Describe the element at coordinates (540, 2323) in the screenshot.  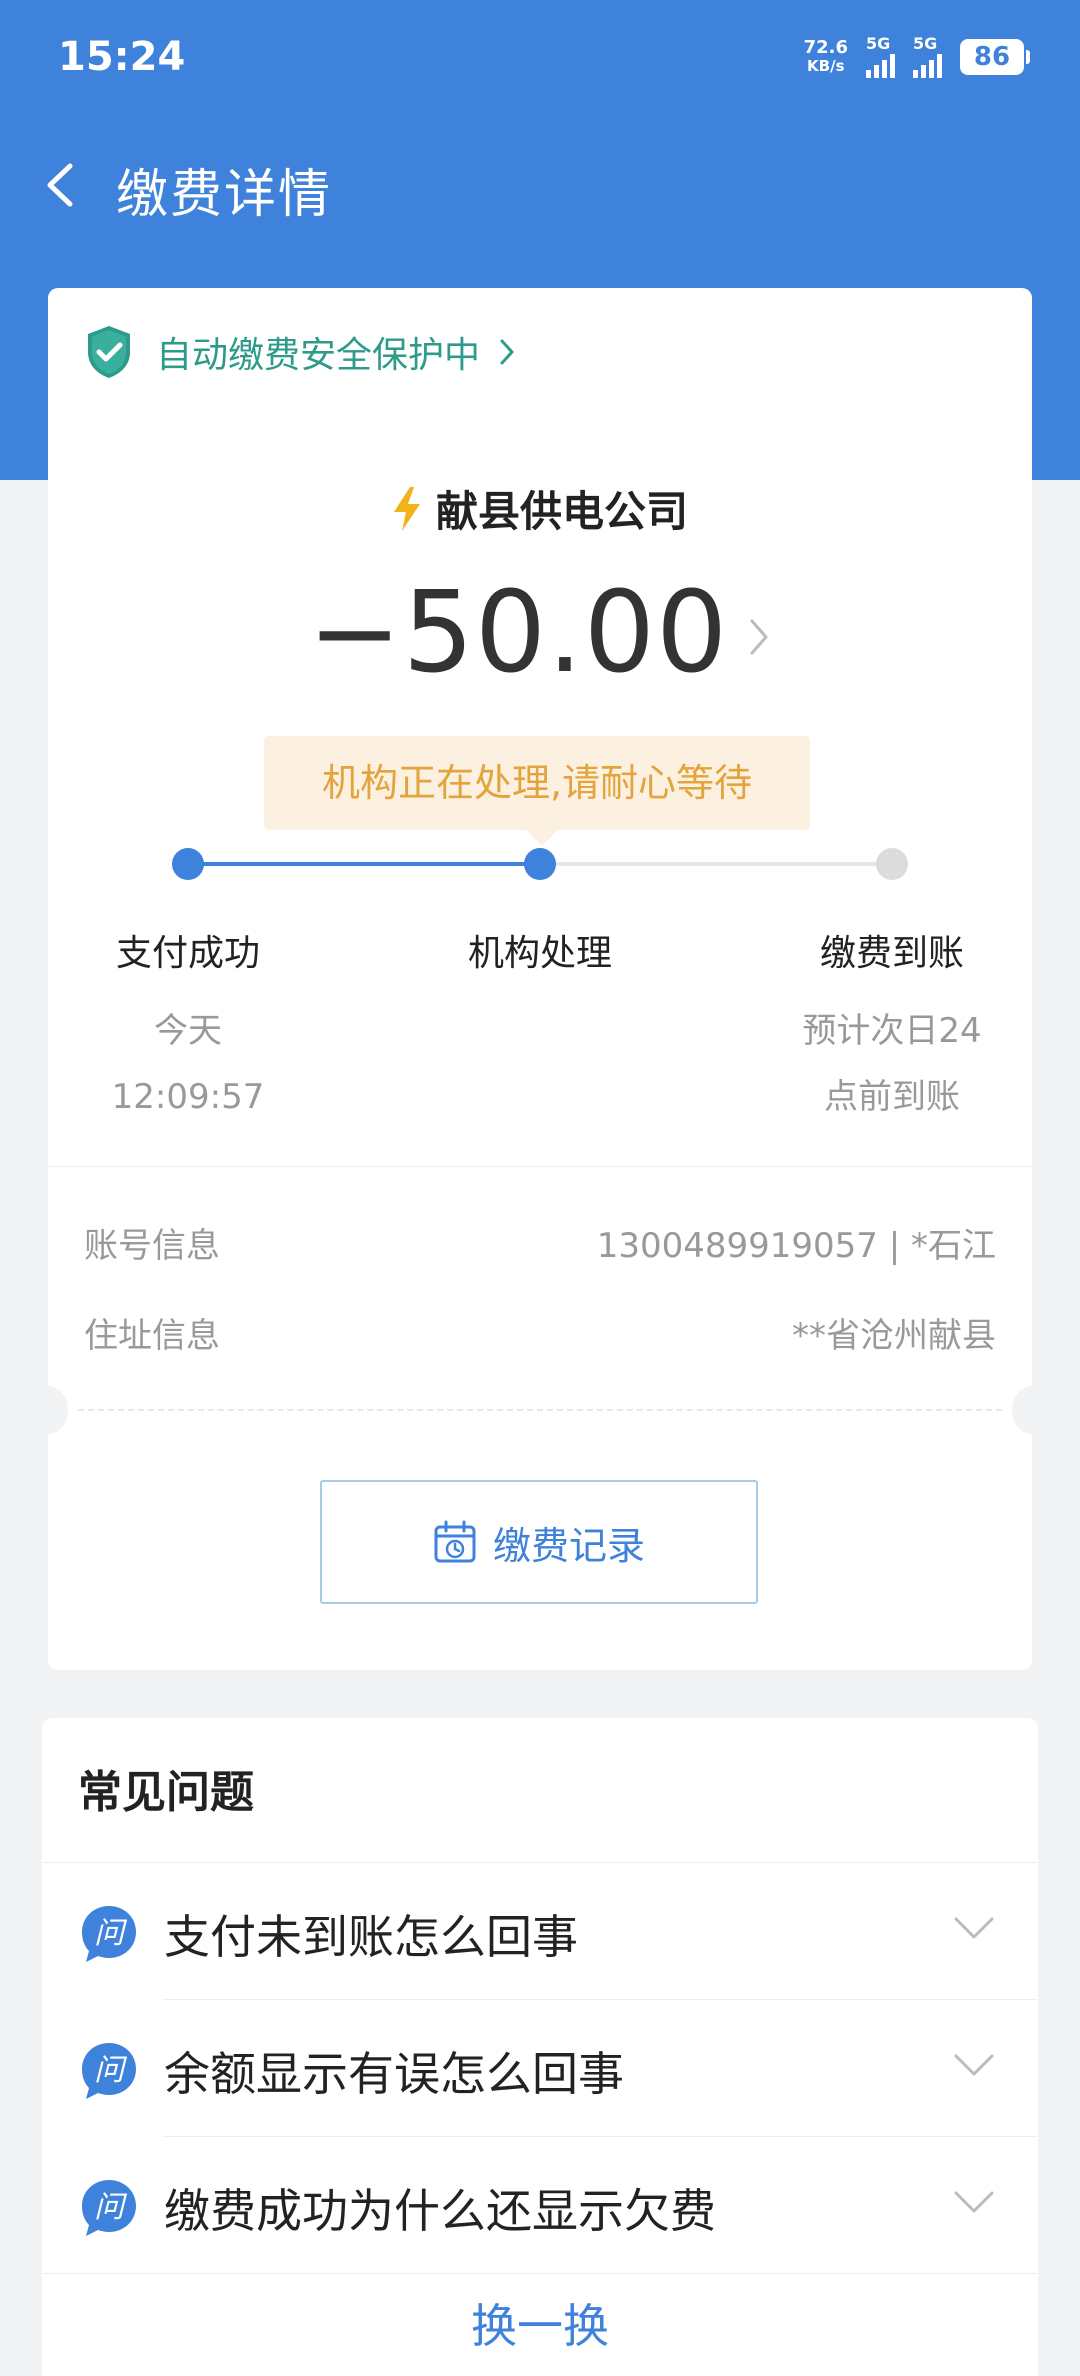
I see `refresh-faq-button: 换一换` at that location.